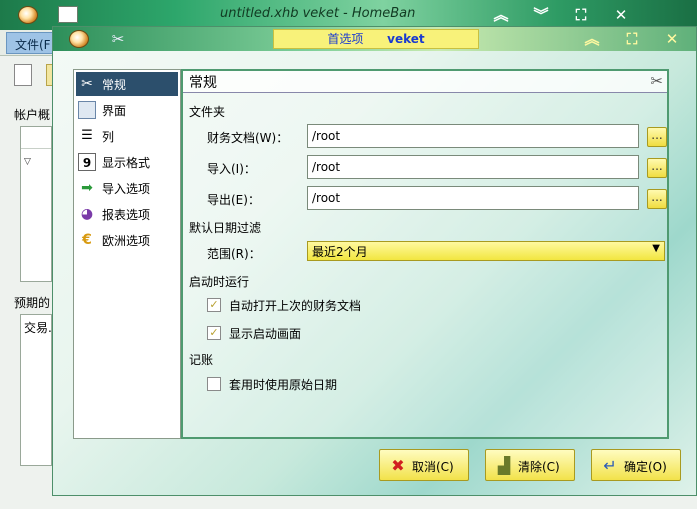 Image resolution: width=697 pixels, height=509 pixels. I want to click on calendar-icon: 9, so click(87, 162).